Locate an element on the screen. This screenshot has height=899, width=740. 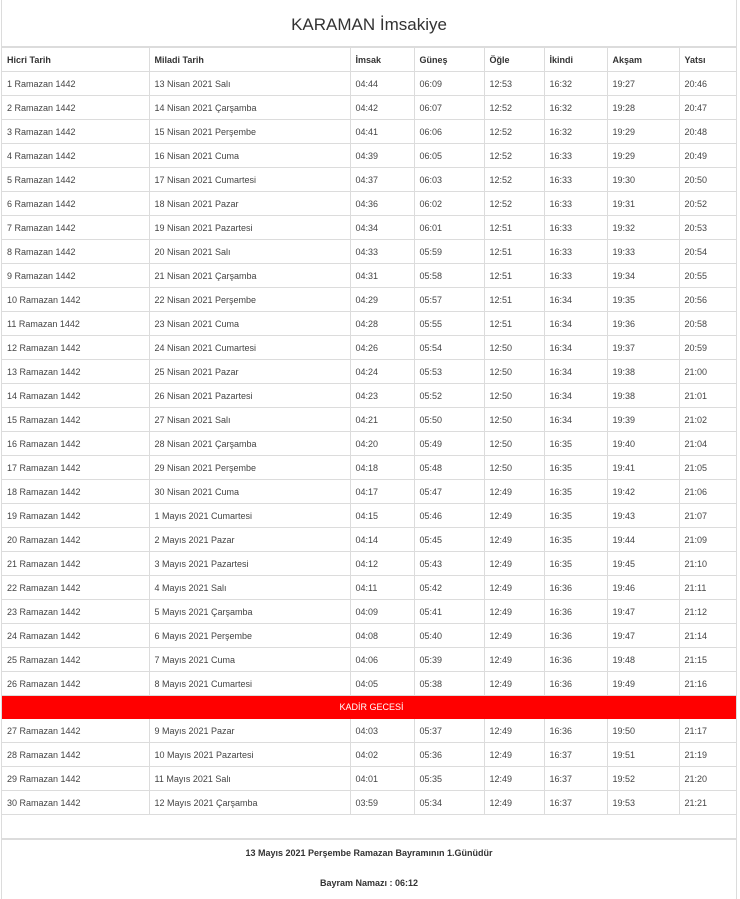
cell-yatsi: 21:04 is located at coordinates (707, 443).